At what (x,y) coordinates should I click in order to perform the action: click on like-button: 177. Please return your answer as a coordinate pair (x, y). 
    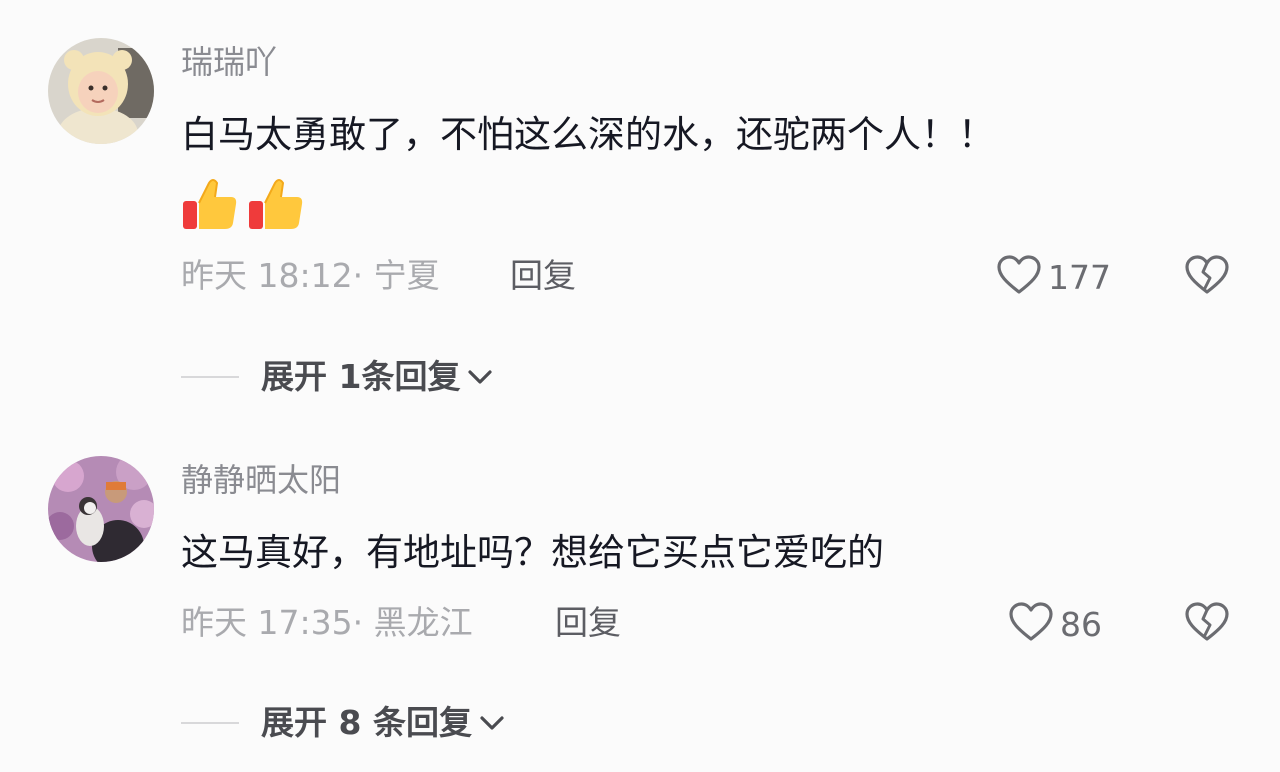
    Looking at the image, I should click on (1053, 277).